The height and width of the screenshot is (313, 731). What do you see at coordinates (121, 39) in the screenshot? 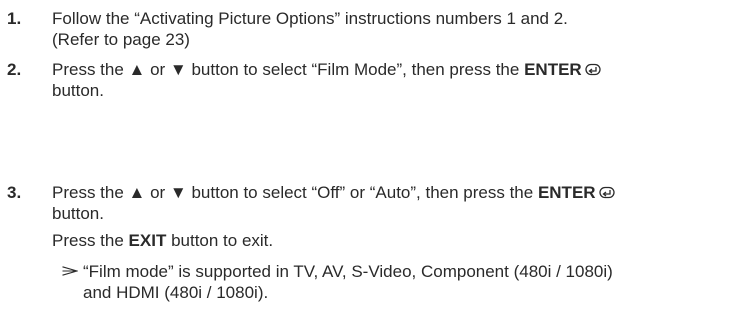
I see `step-line: (Refer to page 23)` at bounding box center [121, 39].